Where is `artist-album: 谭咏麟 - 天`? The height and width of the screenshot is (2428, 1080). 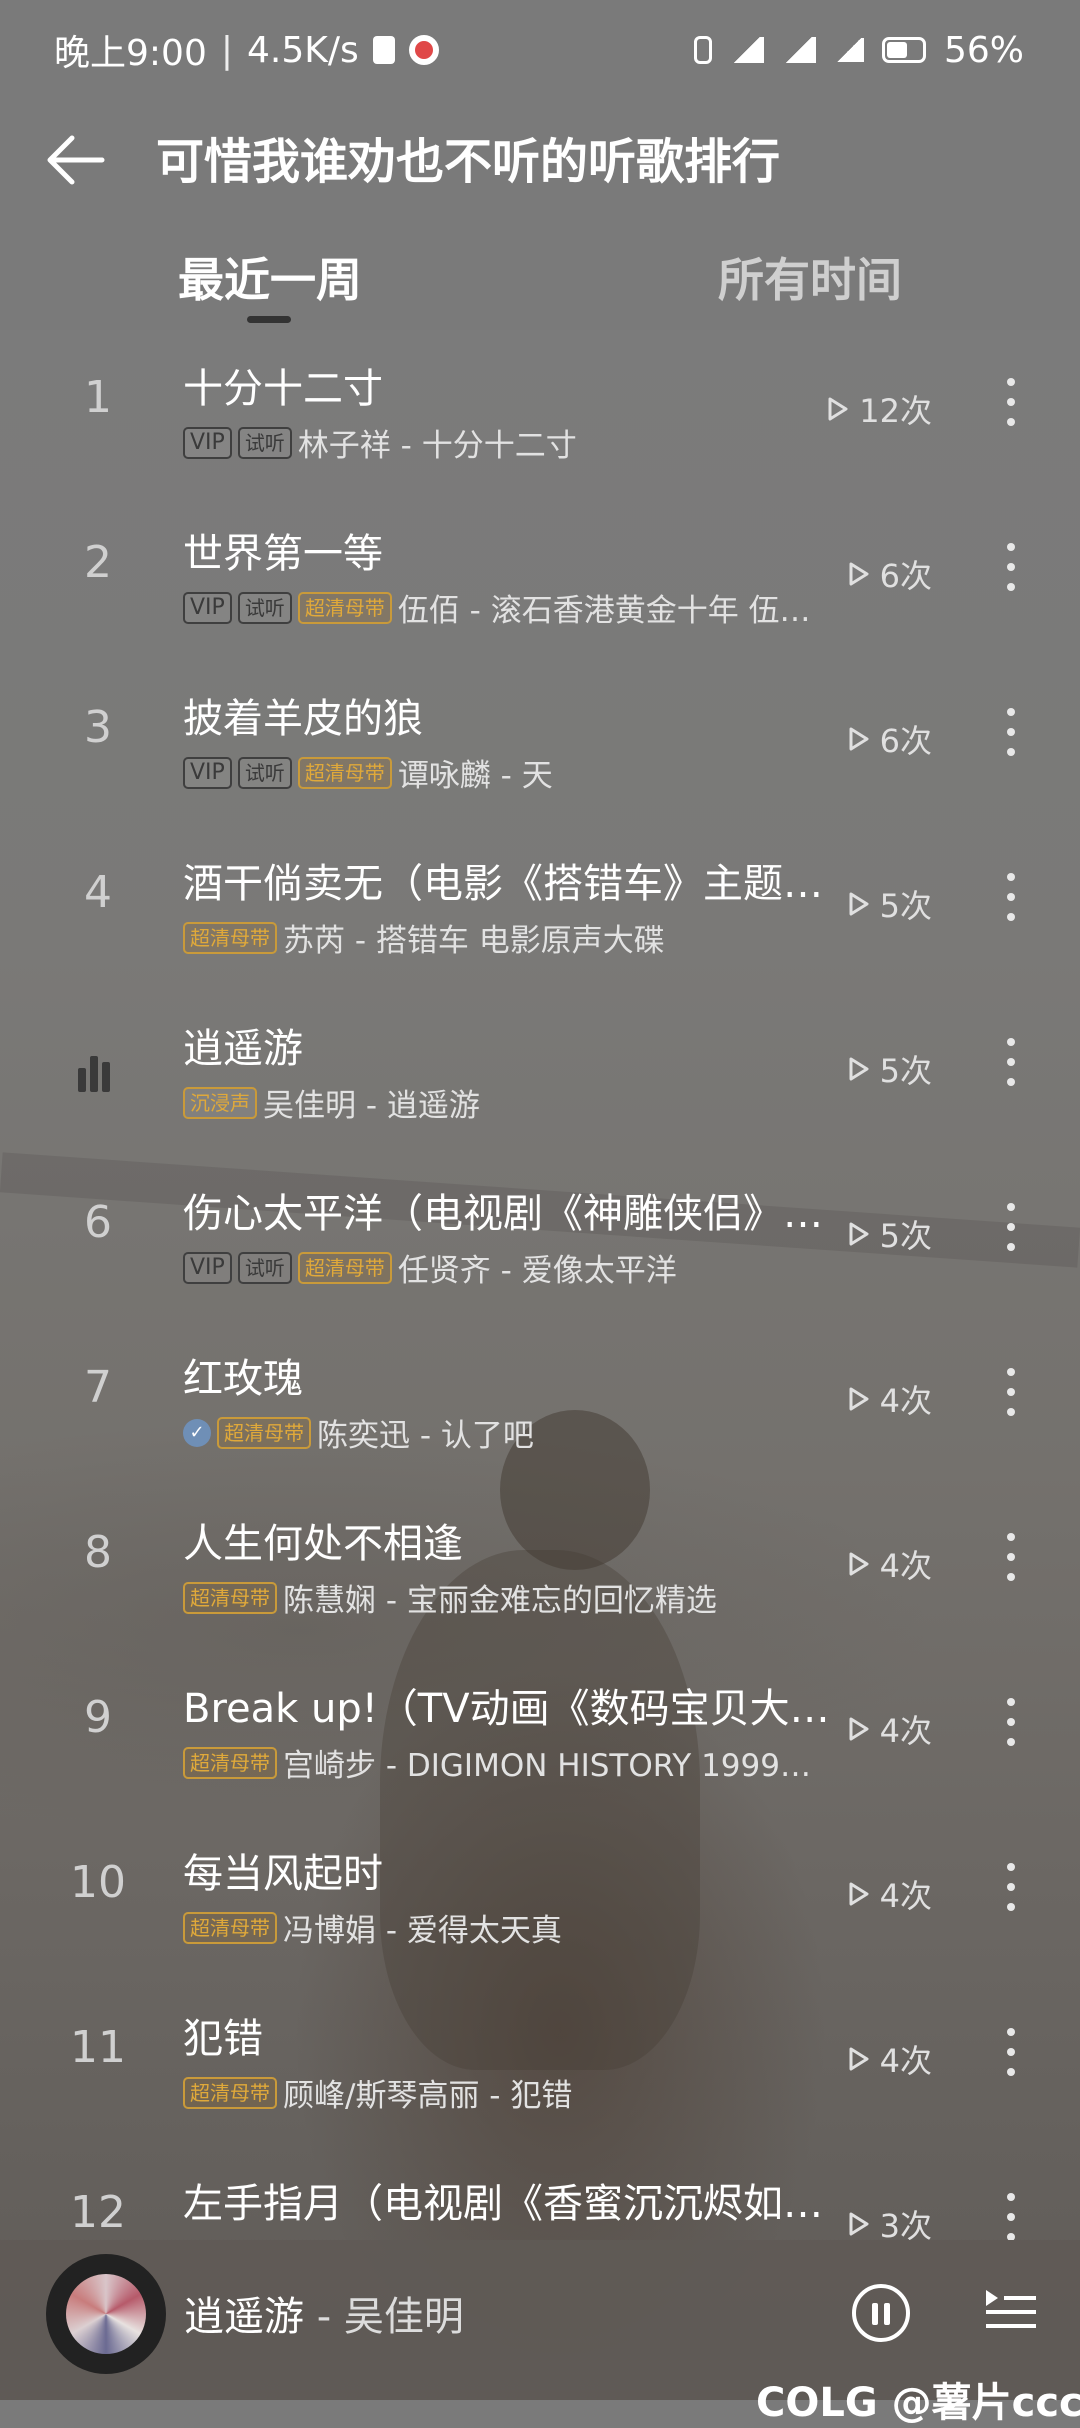 artist-album: 谭咏麟 - 天 is located at coordinates (475, 776).